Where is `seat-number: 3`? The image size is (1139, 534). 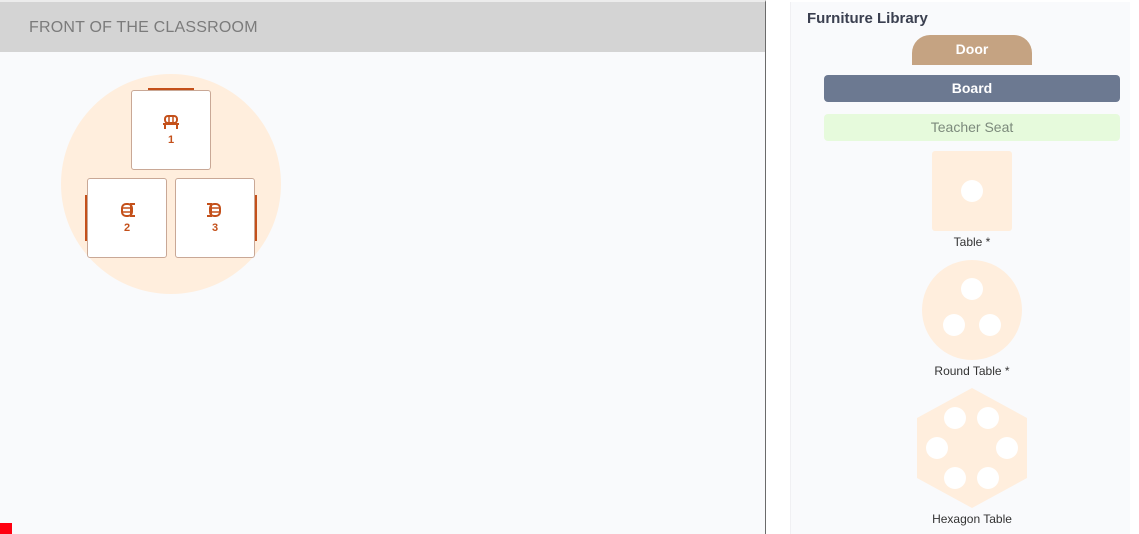 seat-number: 3 is located at coordinates (215, 228).